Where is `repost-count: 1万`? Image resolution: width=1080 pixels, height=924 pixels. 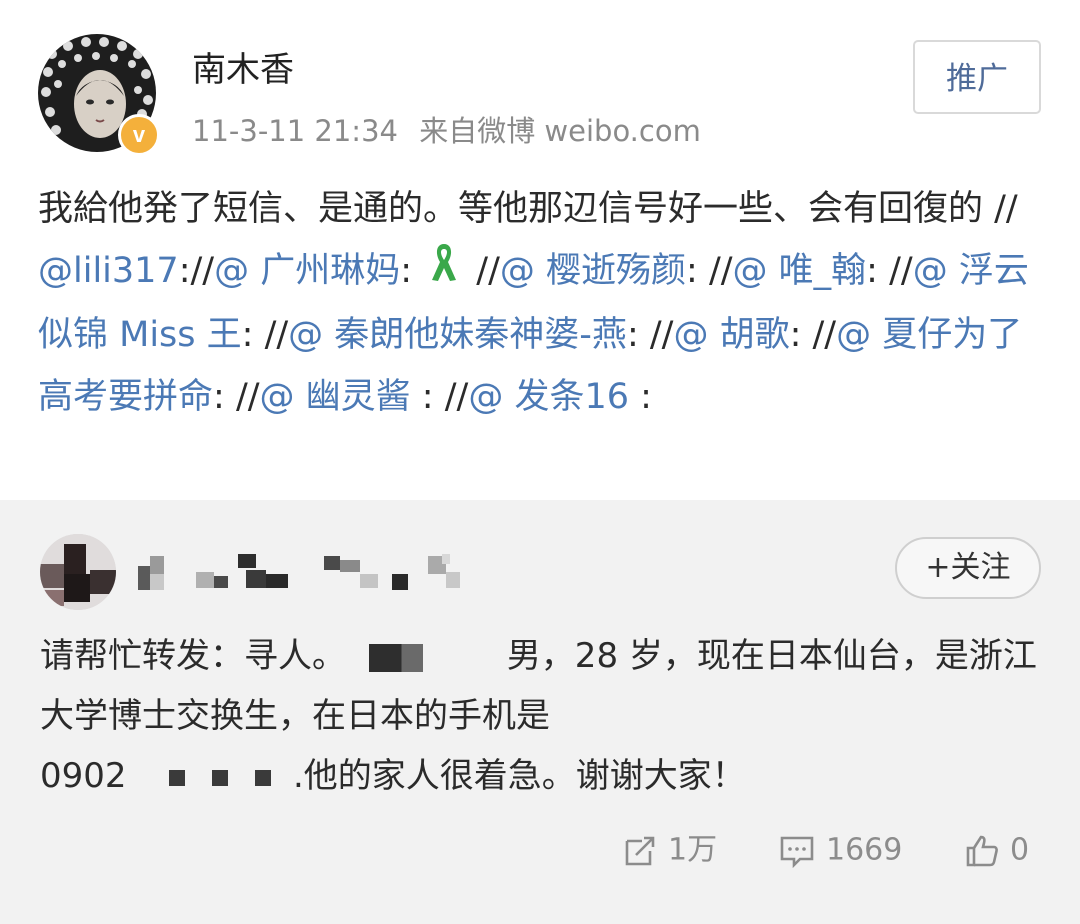 repost-count: 1万 is located at coordinates (693, 850).